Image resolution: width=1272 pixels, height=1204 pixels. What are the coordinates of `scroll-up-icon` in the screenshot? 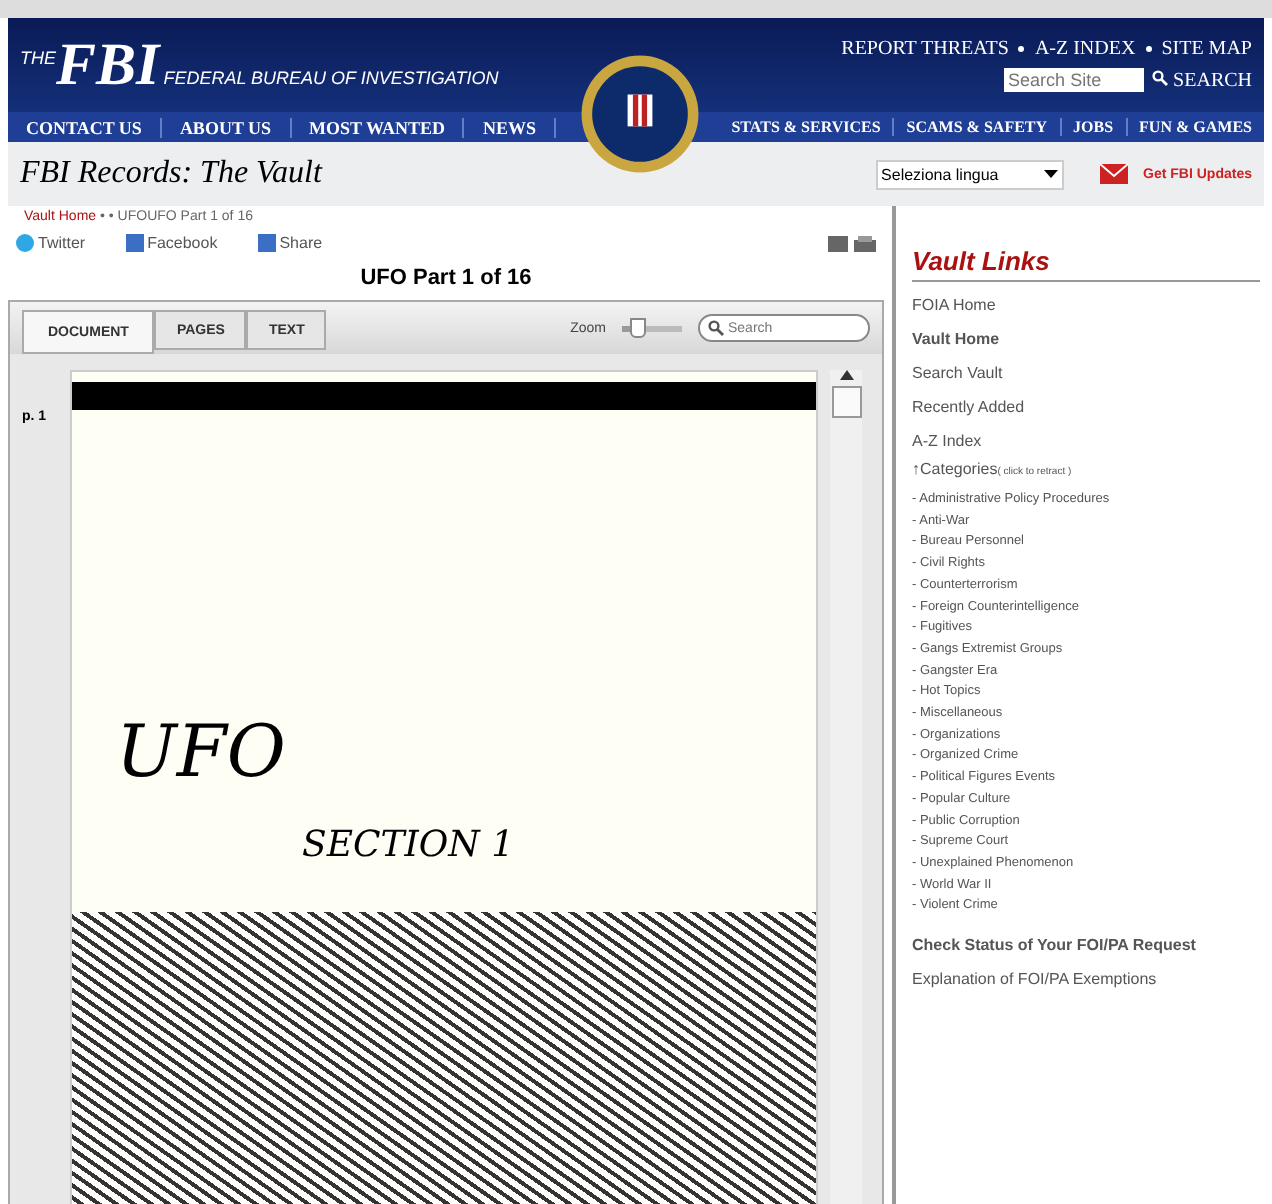 It's located at (846, 375).